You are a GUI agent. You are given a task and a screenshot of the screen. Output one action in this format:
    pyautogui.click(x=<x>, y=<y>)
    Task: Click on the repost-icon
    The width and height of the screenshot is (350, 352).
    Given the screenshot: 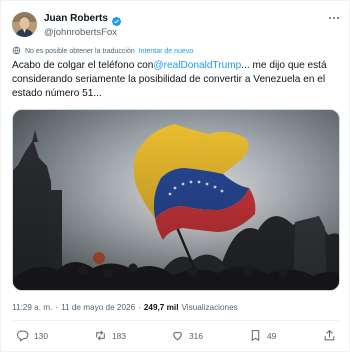 What is the action you would take?
    pyautogui.click(x=100, y=336)
    